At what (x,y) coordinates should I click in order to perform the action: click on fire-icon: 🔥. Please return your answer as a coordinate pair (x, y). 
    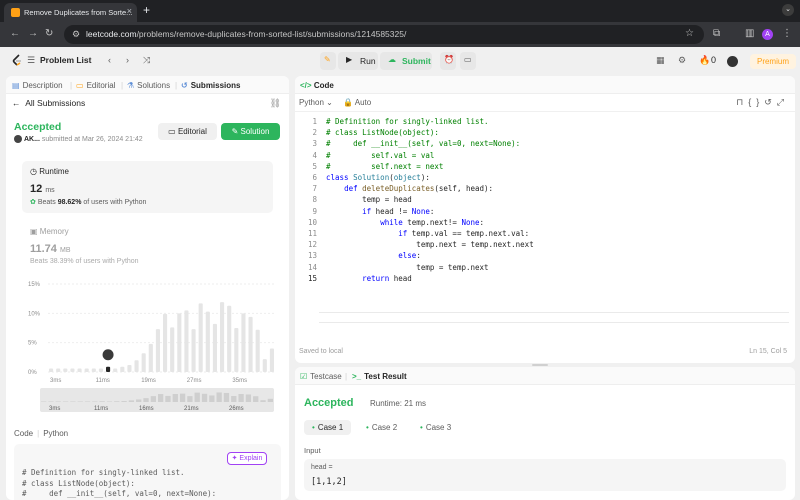
    Looking at the image, I should click on (704, 60).